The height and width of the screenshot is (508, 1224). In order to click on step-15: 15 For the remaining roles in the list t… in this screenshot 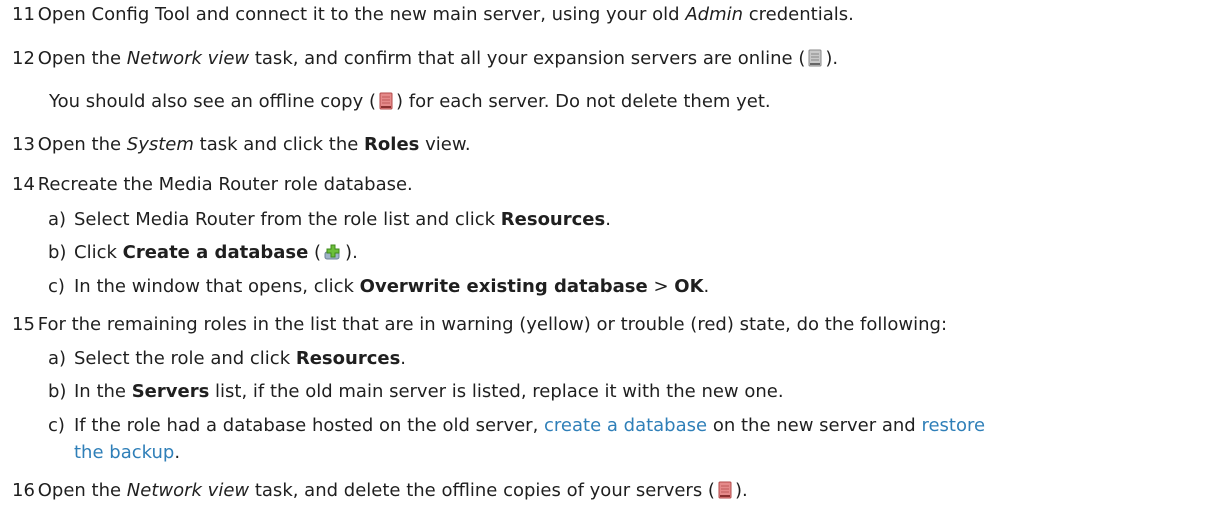, I will do `click(479, 325)`.